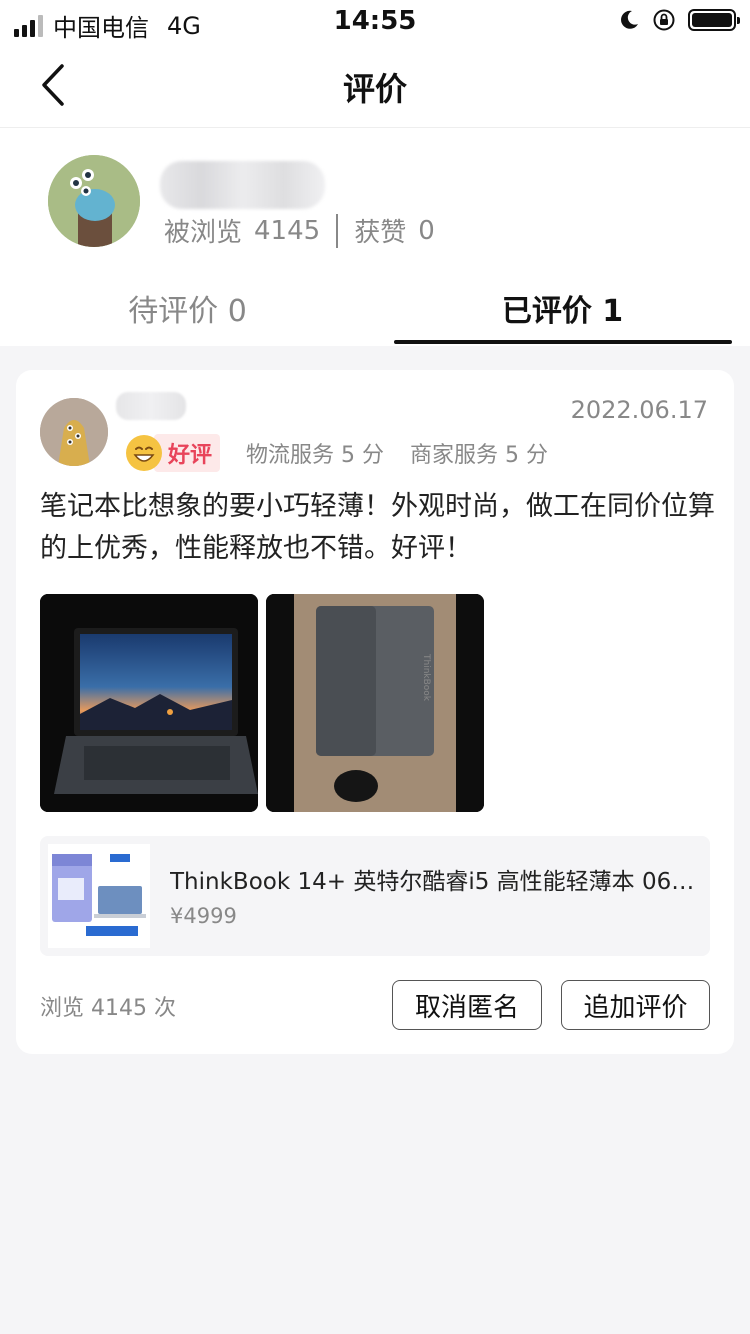 This screenshot has width=750, height=1334. Describe the element at coordinates (315, 455) in the screenshot. I see `logistics-score: 物流服务 5 分` at that location.